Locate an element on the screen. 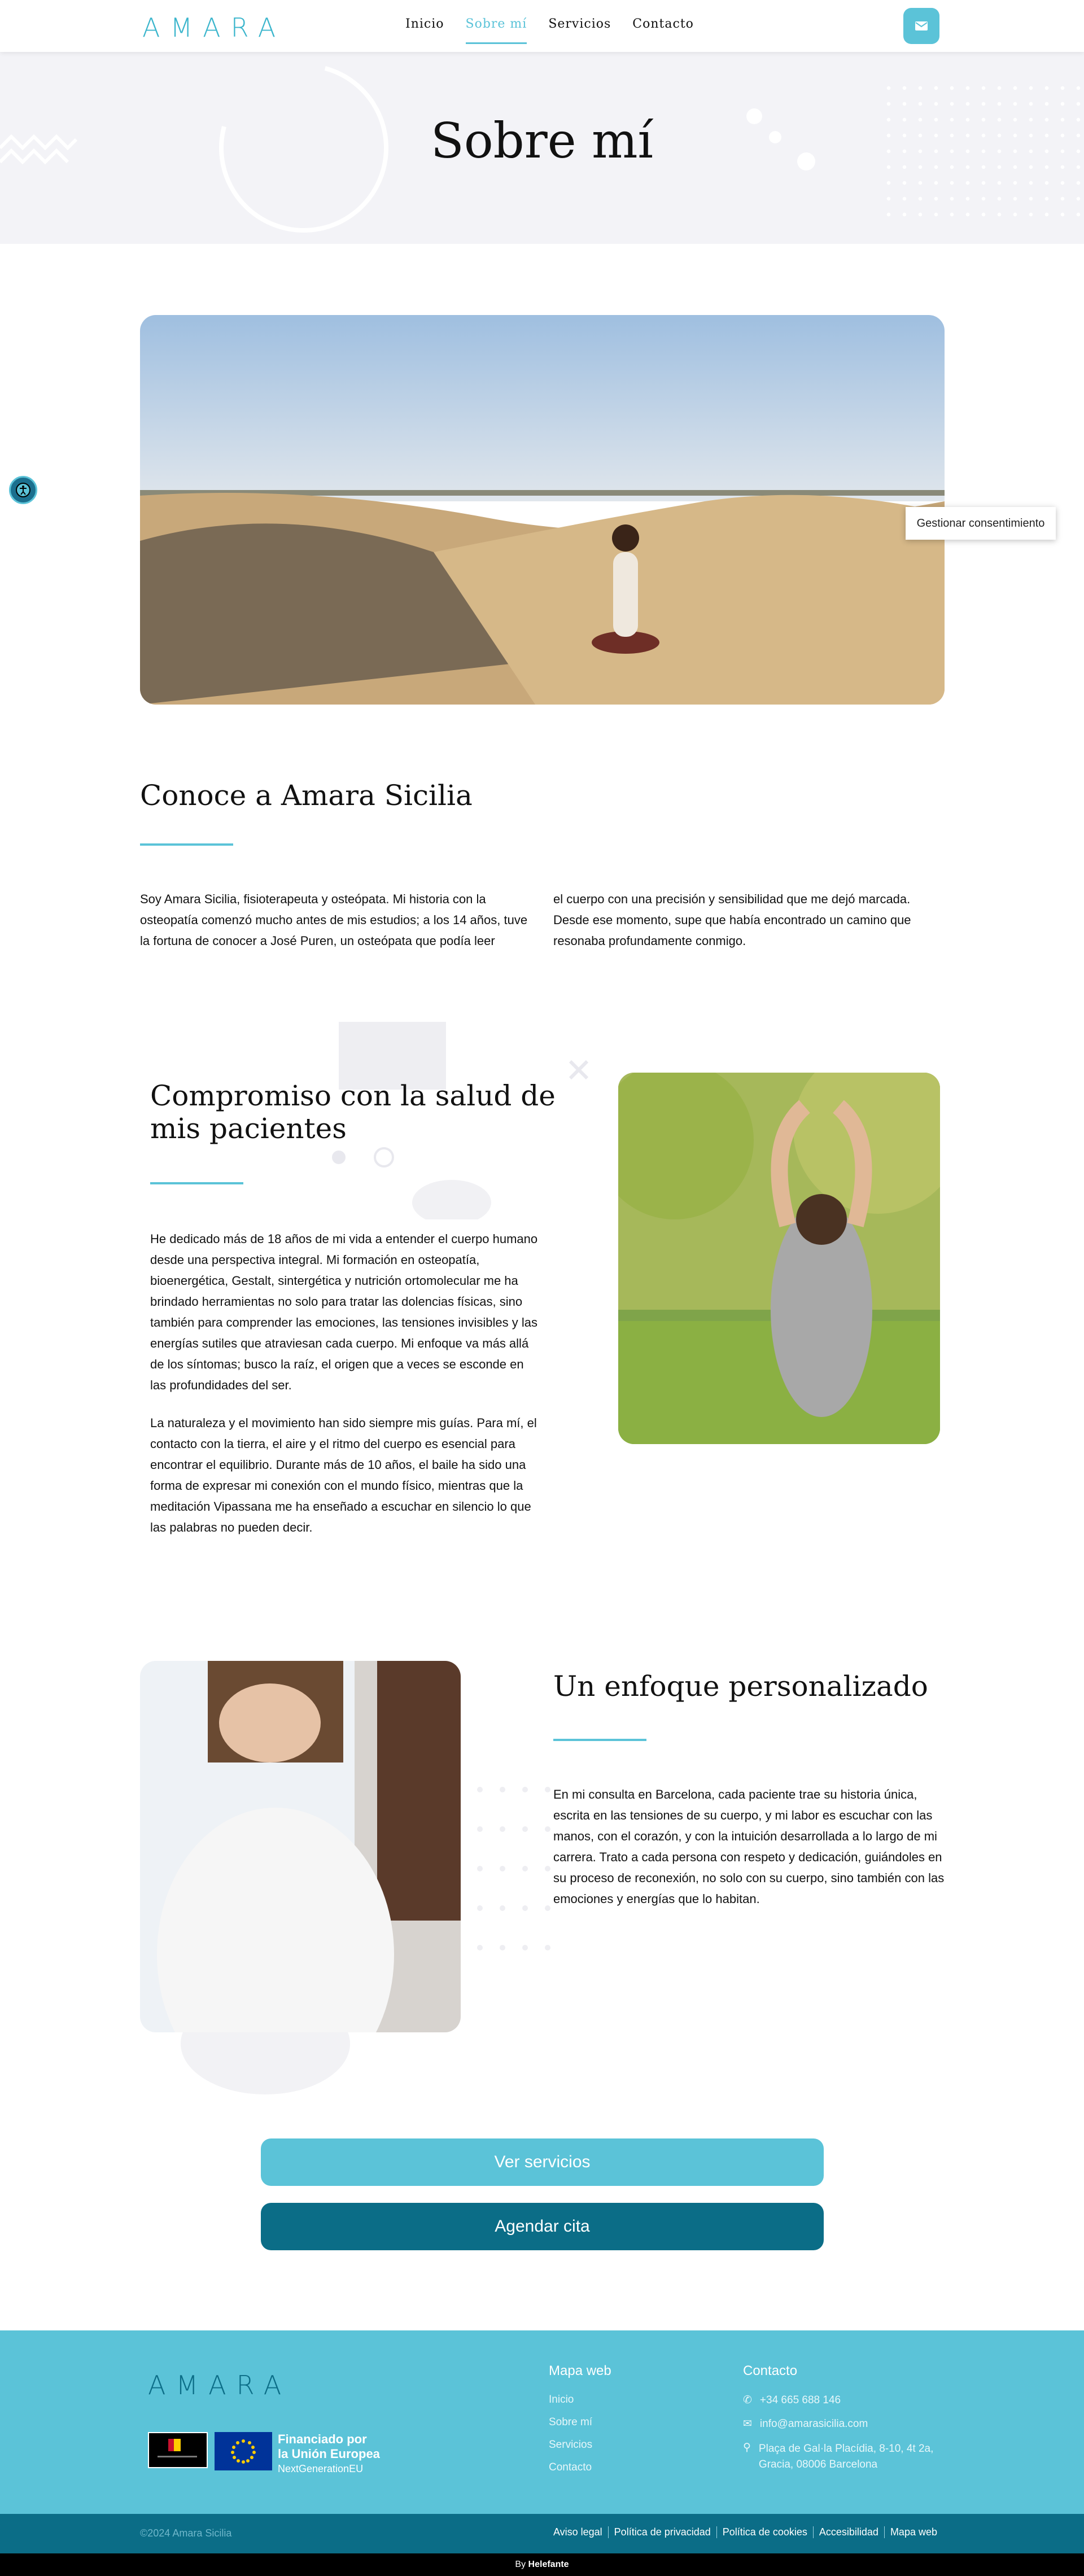  footer-logo: AMARA is located at coordinates (219, 2385).